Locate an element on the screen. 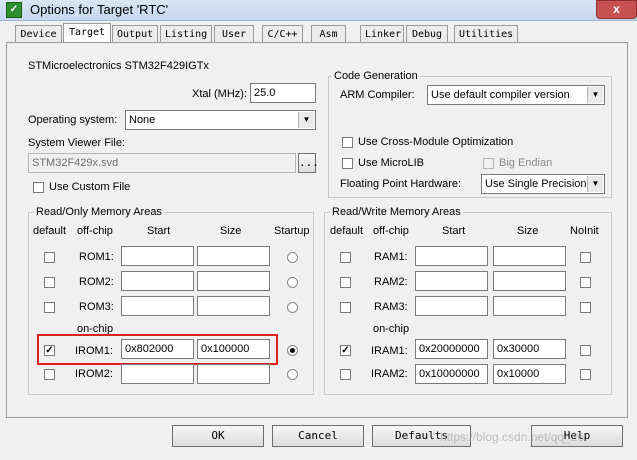 The image size is (637, 460). rom2-startup-radio is located at coordinates (292, 282).